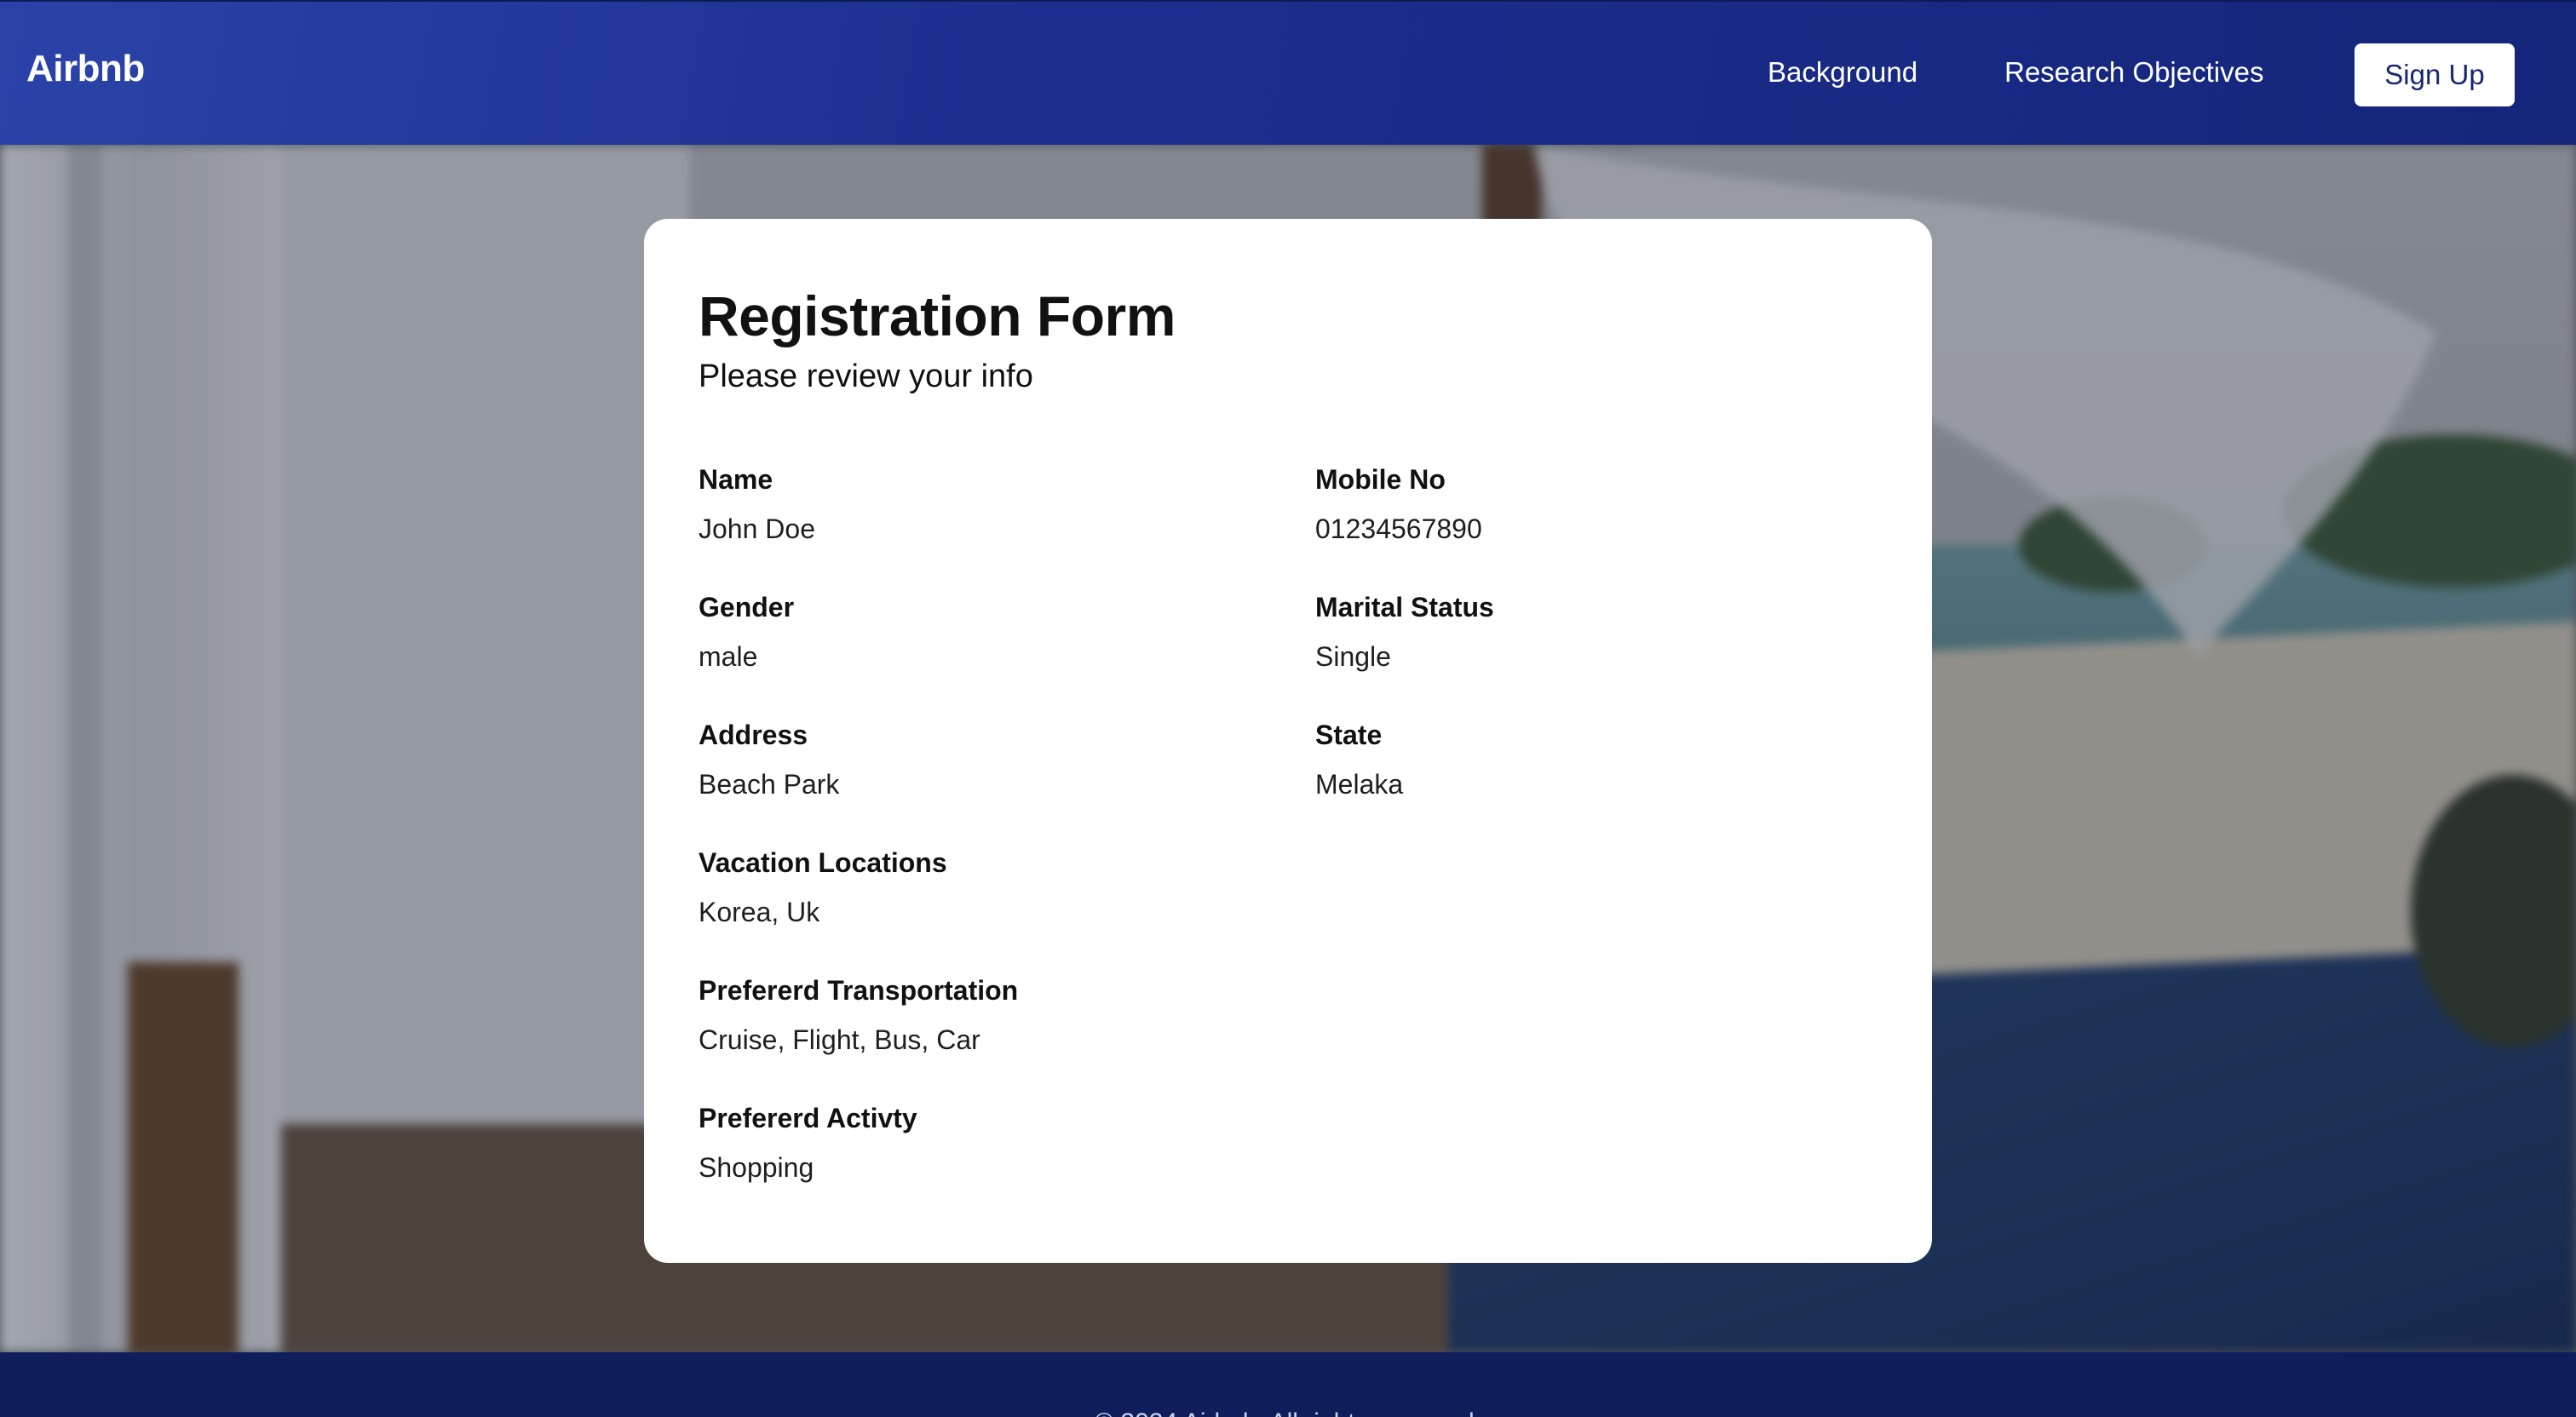 The image size is (2576, 1417). What do you see at coordinates (840, 1039) in the screenshot?
I see `field-transportation-value: Cruise, Flight, Bus, Car` at bounding box center [840, 1039].